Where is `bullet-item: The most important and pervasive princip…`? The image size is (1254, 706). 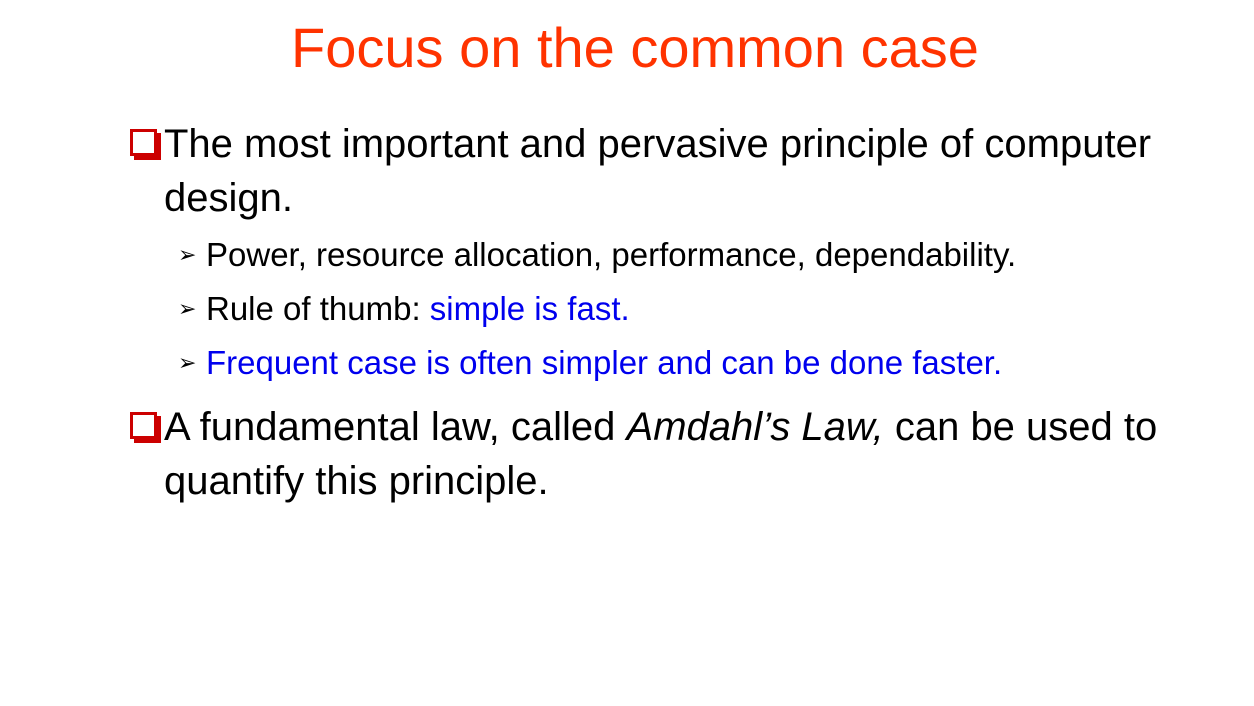 bullet-item: The most important and pervasive princip… is located at coordinates (684, 171).